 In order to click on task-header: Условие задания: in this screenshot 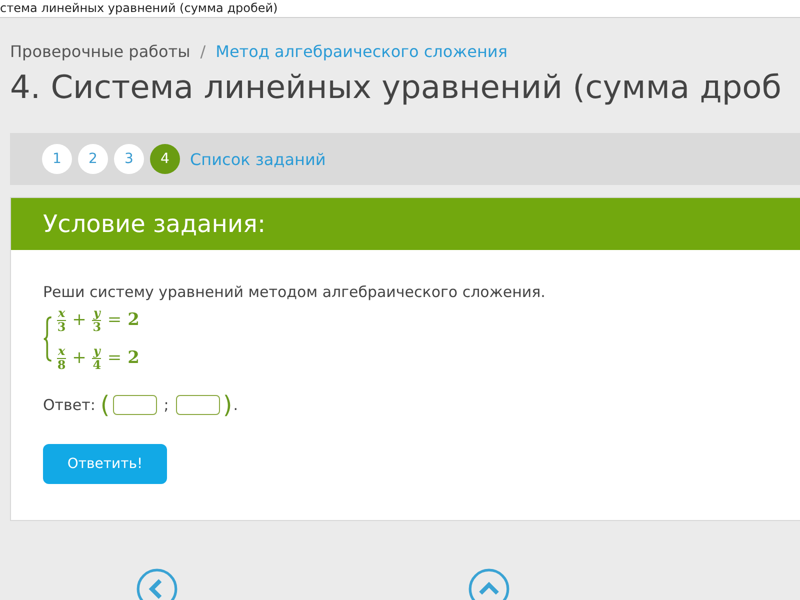, I will do `click(405, 224)`.